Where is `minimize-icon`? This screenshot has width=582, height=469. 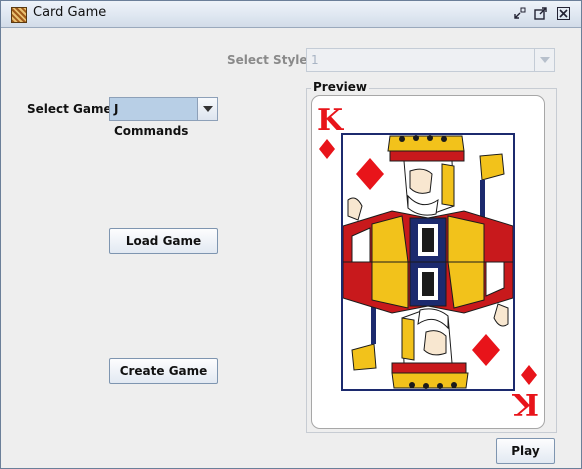
minimize-icon is located at coordinates (519, 13).